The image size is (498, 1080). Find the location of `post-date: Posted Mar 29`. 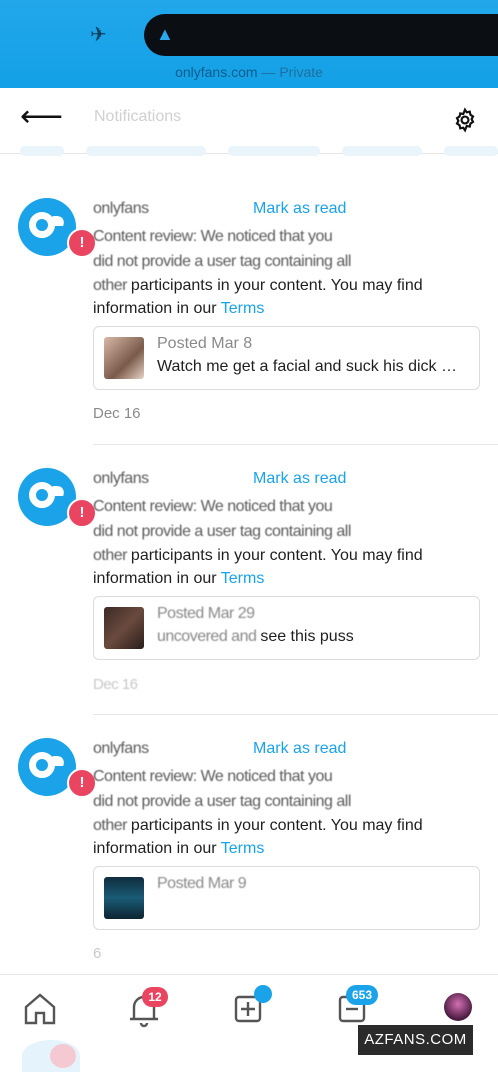

post-date: Posted Mar 29 is located at coordinates (206, 613).